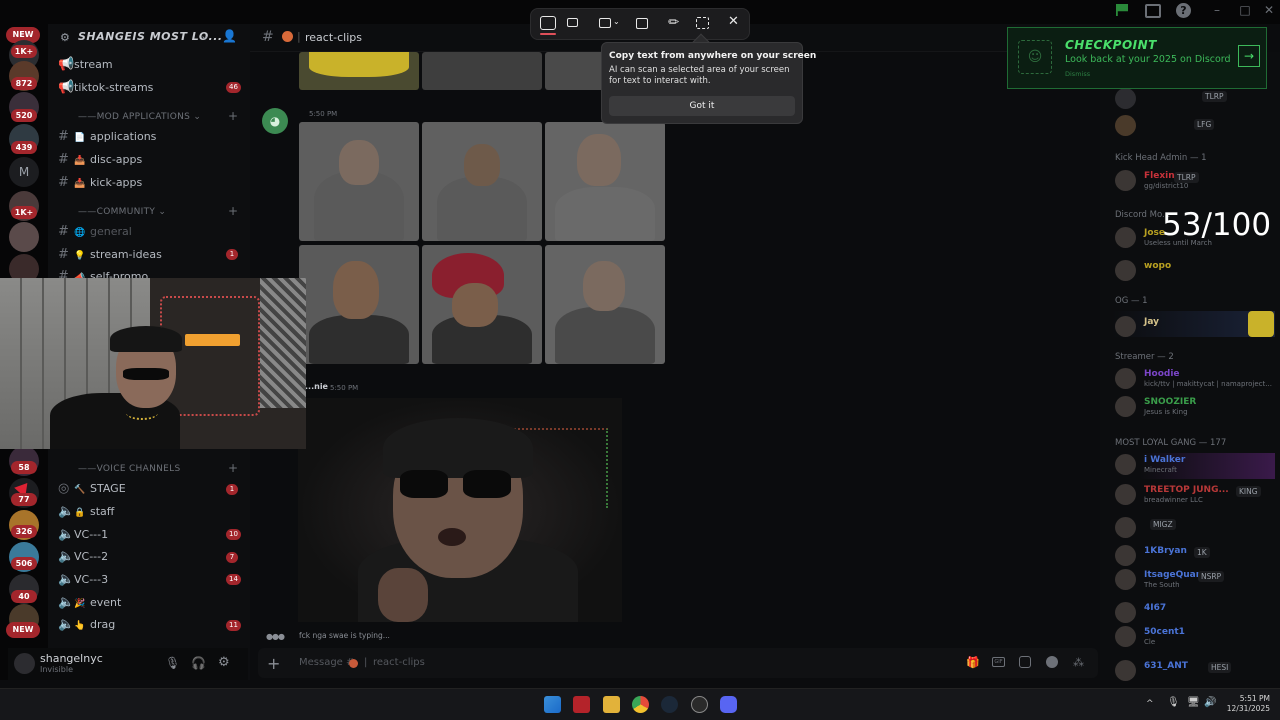 This screenshot has width=1280, height=720. What do you see at coordinates (1166, 666) in the screenshot?
I see `member-name: 631_ANT` at bounding box center [1166, 666].